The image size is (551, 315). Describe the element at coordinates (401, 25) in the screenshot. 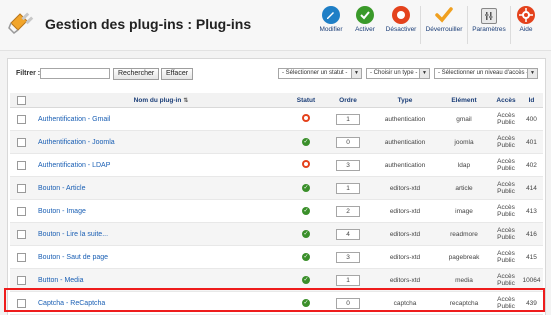

I see `disable-button: Désactiver` at that location.